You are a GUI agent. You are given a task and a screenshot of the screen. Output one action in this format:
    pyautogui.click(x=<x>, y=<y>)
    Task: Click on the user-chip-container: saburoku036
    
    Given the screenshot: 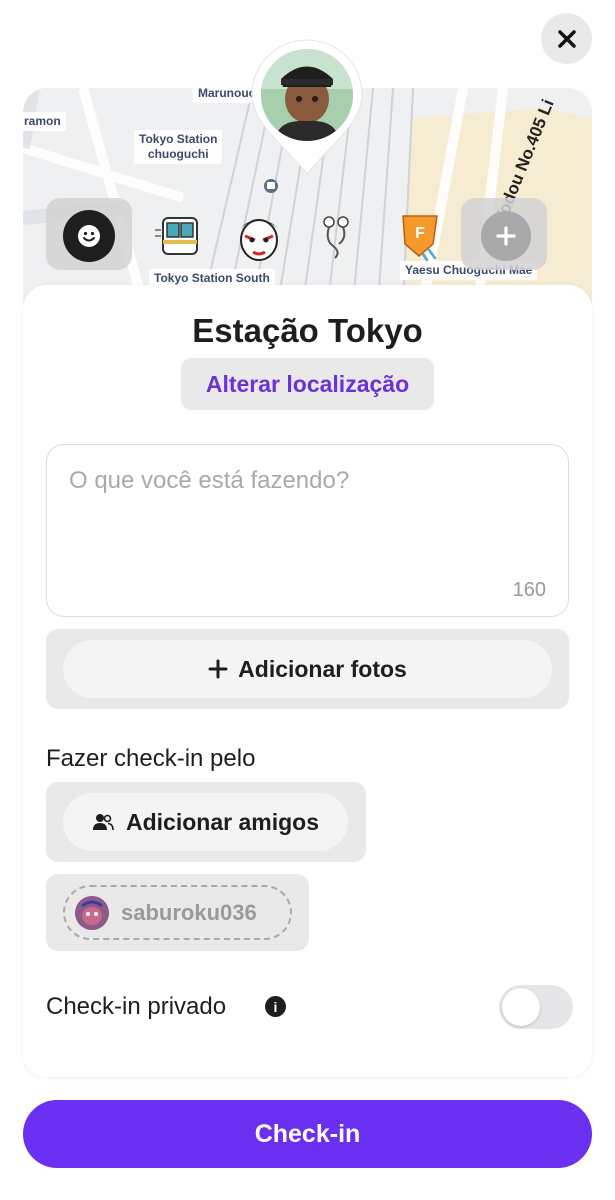 What is the action you would take?
    pyautogui.click(x=177, y=912)
    